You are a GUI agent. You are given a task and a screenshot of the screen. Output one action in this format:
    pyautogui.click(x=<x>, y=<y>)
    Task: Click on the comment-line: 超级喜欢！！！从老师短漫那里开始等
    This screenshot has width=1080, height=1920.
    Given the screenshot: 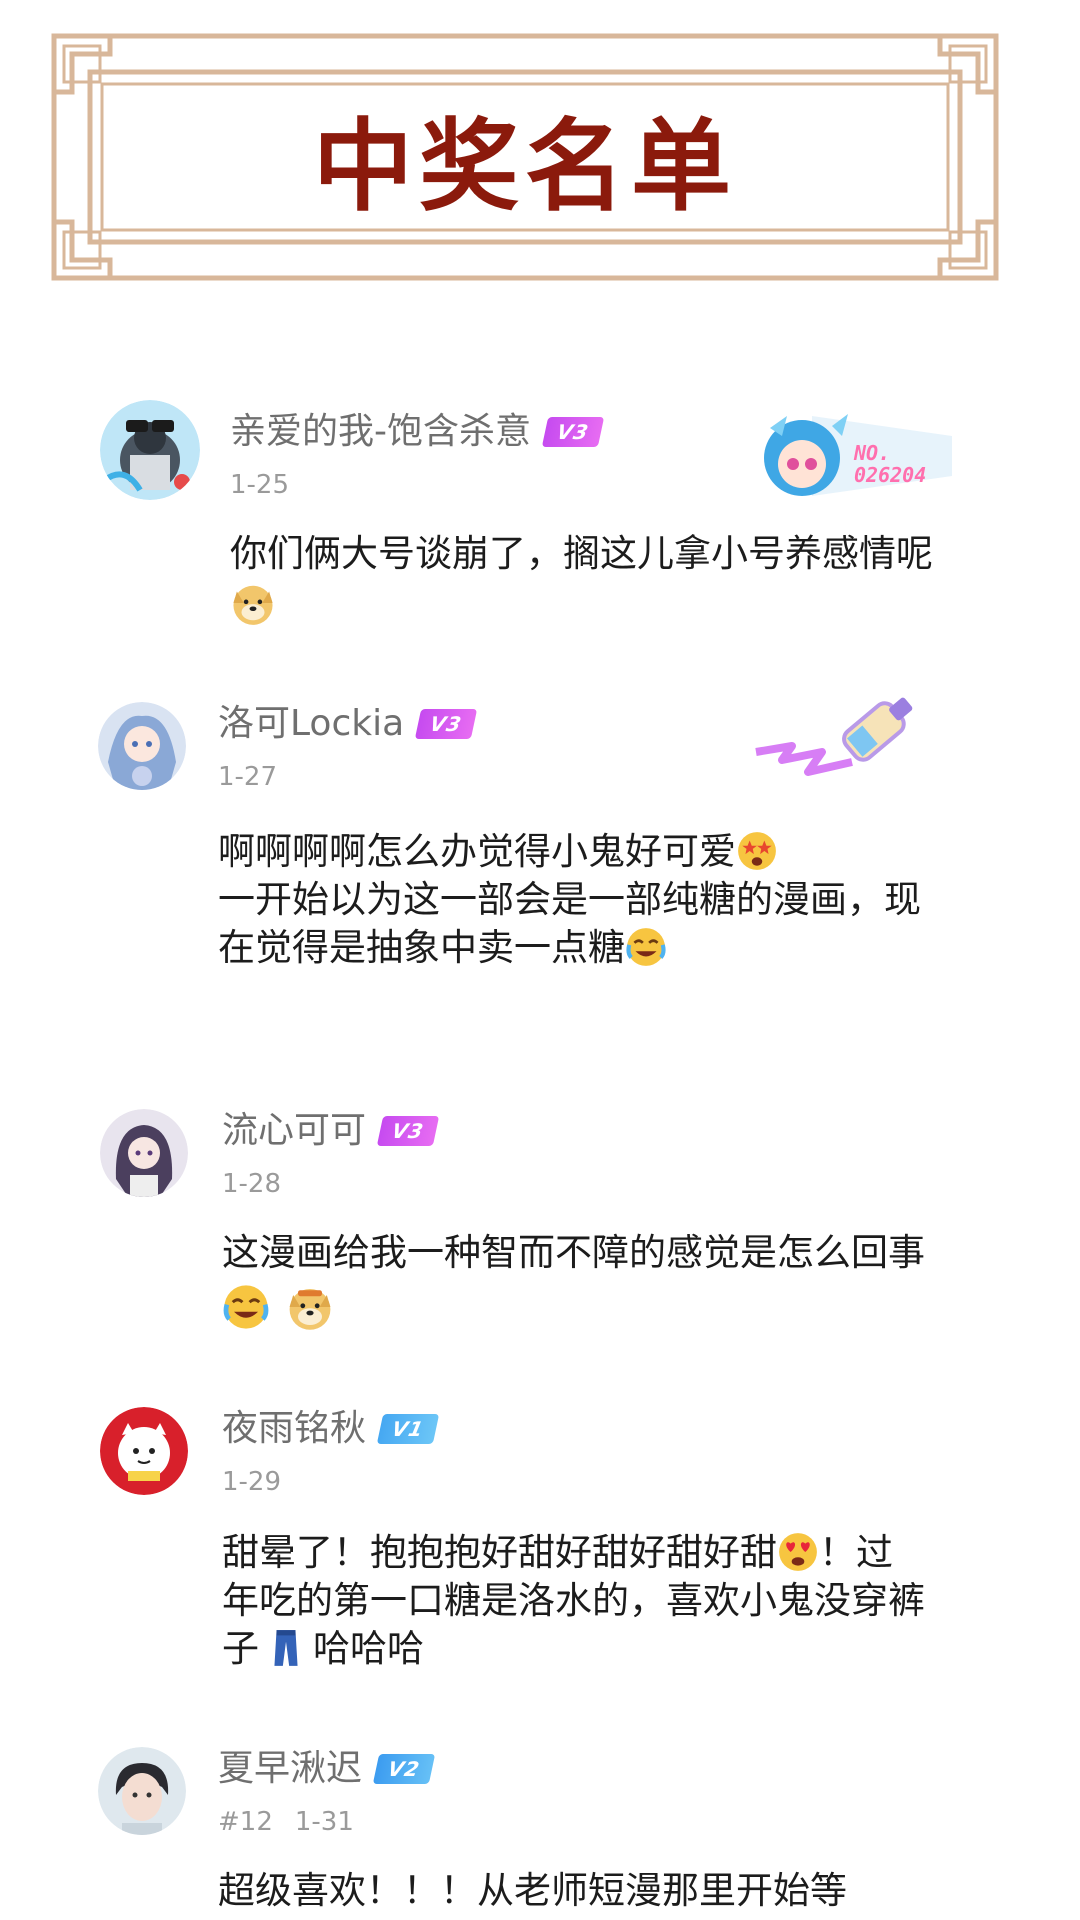 What is the action you would take?
    pyautogui.click(x=532, y=1890)
    